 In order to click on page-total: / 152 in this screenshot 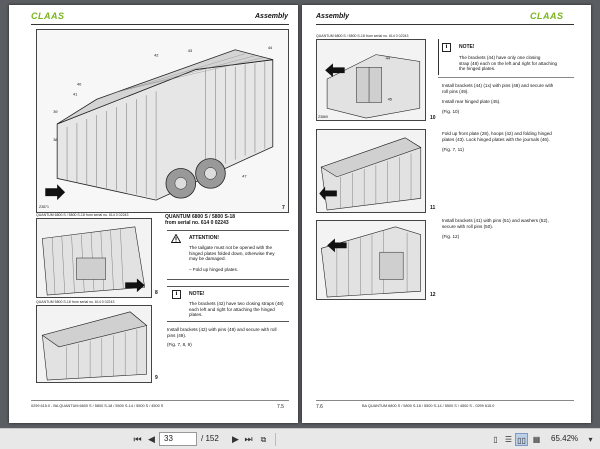, I will do `click(210, 438)`.